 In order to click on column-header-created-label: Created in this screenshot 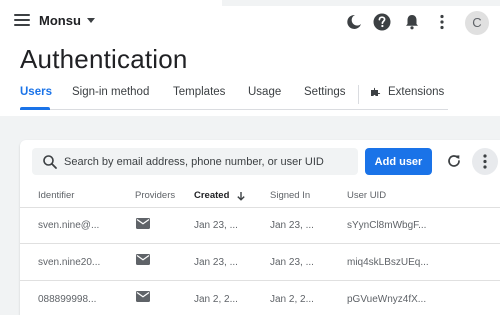, I will do `click(212, 195)`.